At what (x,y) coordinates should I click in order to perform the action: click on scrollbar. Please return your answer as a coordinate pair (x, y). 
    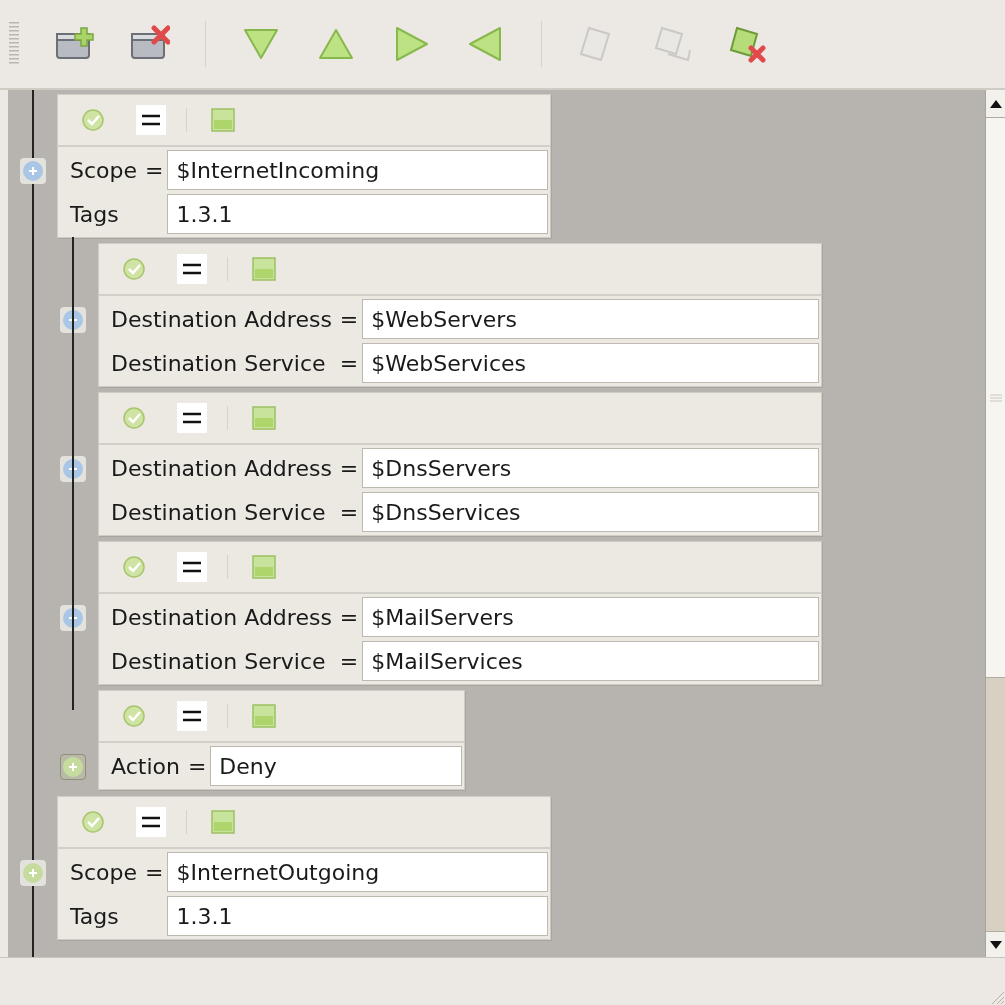
    Looking at the image, I should click on (995, 523).